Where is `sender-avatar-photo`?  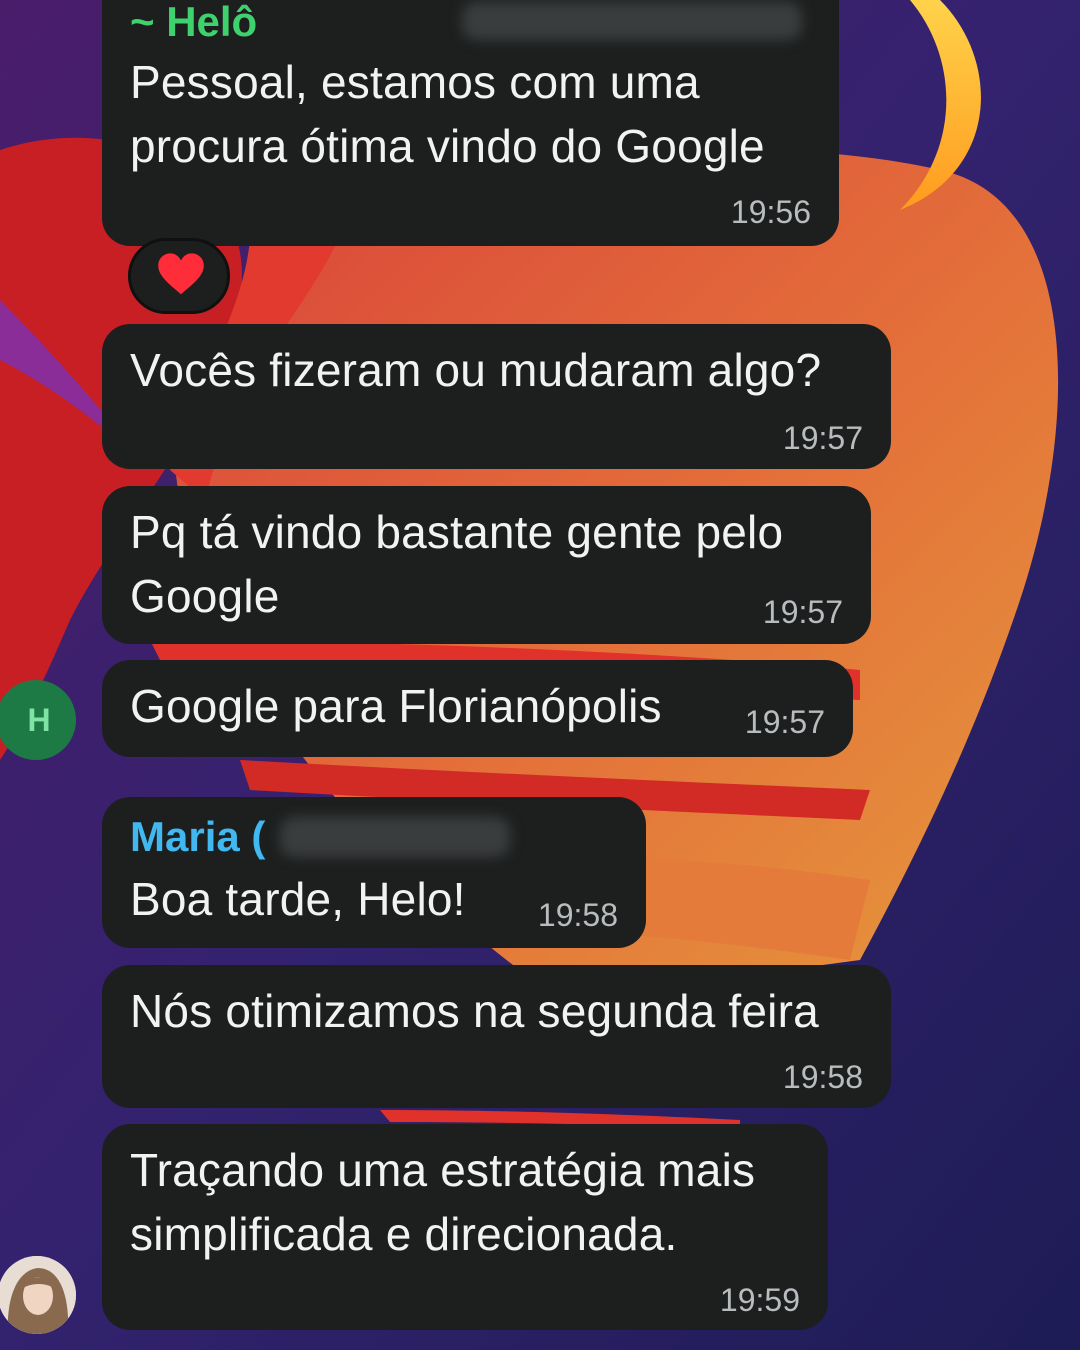
sender-avatar-photo is located at coordinates (38, 1295).